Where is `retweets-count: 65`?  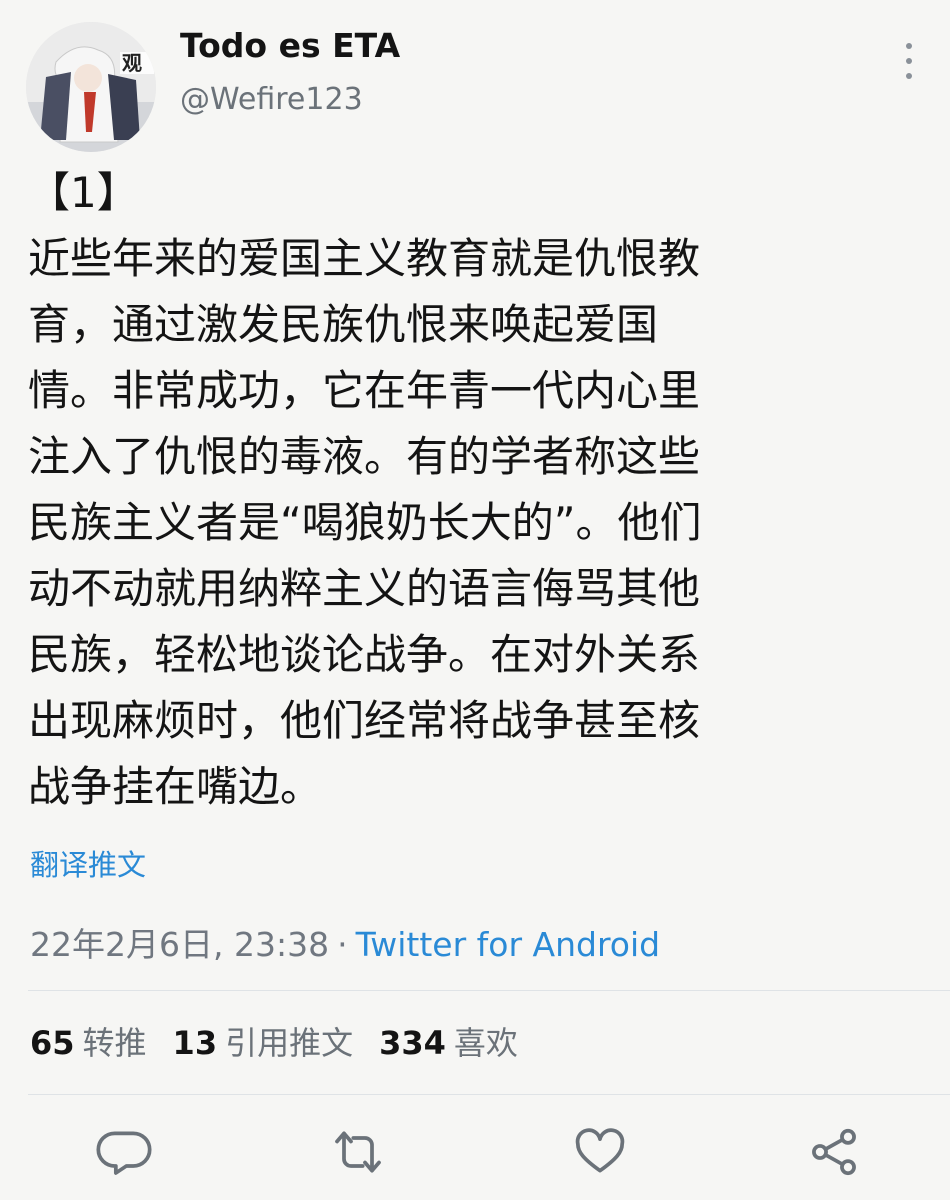
retweets-count: 65 is located at coordinates (52, 1043).